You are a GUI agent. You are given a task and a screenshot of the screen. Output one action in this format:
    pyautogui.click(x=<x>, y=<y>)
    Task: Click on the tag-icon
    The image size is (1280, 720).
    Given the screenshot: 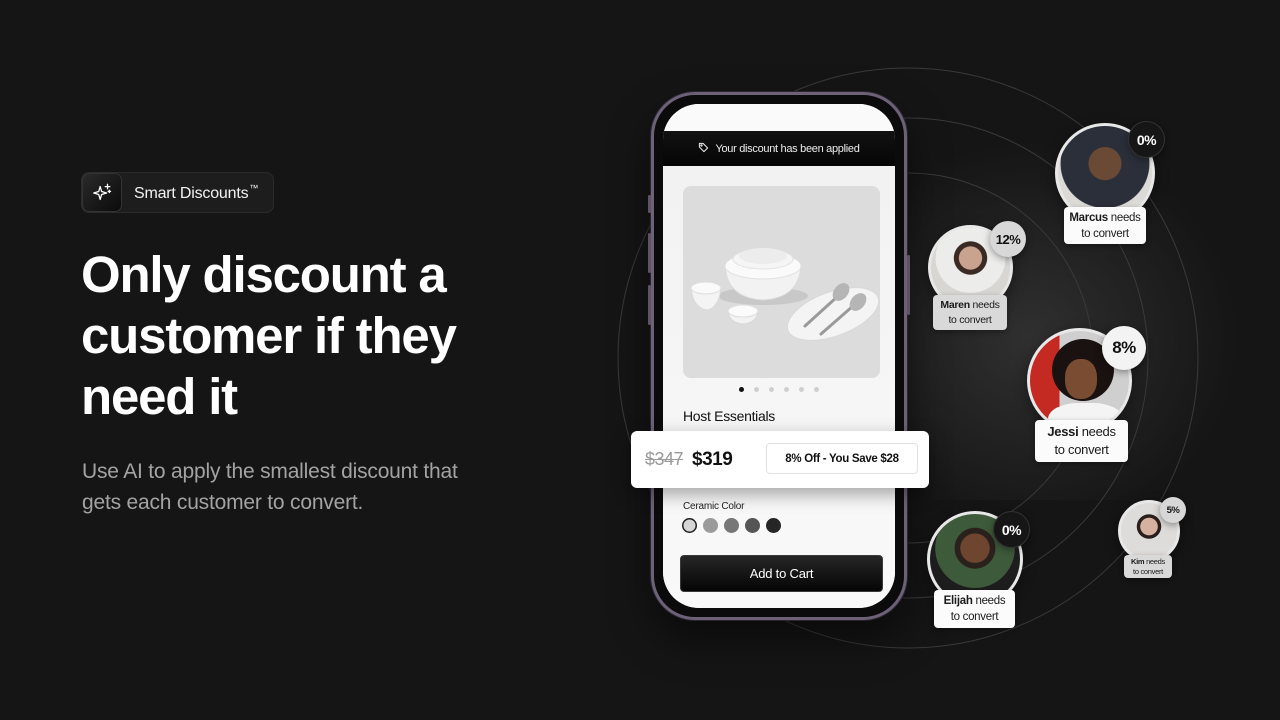 What is the action you would take?
    pyautogui.click(x=703, y=149)
    